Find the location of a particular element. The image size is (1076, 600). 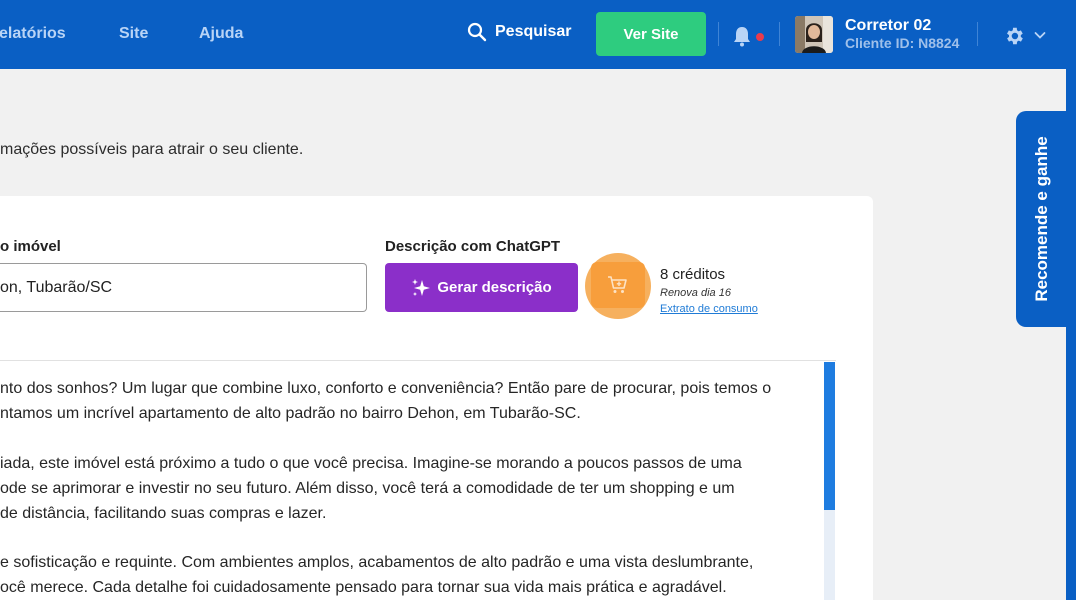

search-label: Pesquisar is located at coordinates (533, 31).